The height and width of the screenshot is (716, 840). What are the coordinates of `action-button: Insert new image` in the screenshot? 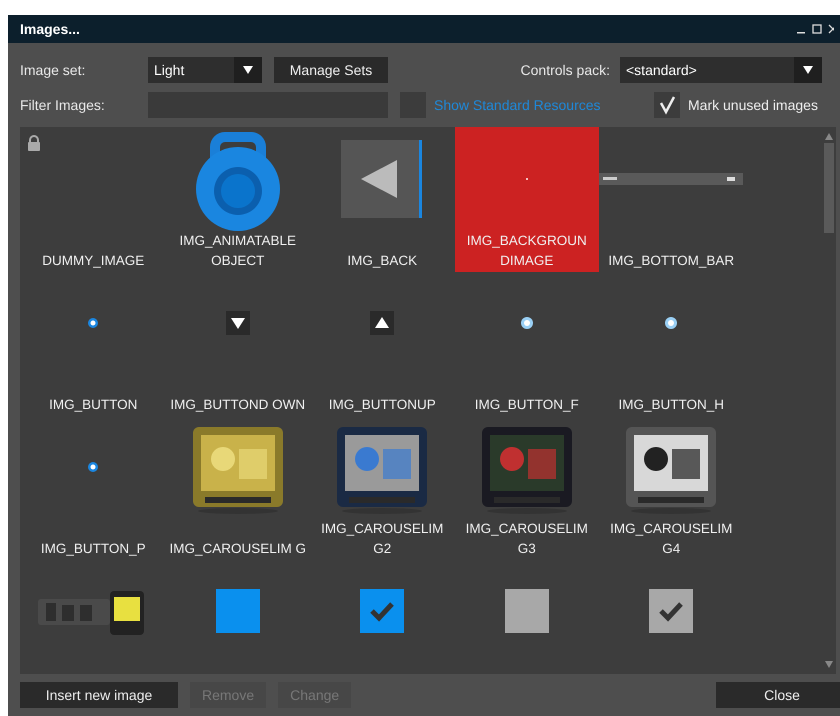 It's located at (99, 695).